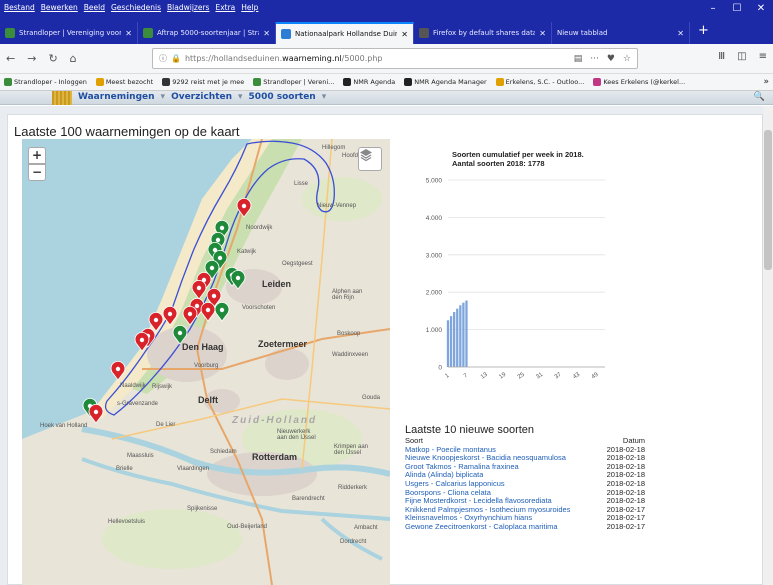 The image size is (773, 585). Describe the element at coordinates (163, 58) in the screenshot. I see `info-icon: ⓘ` at that location.